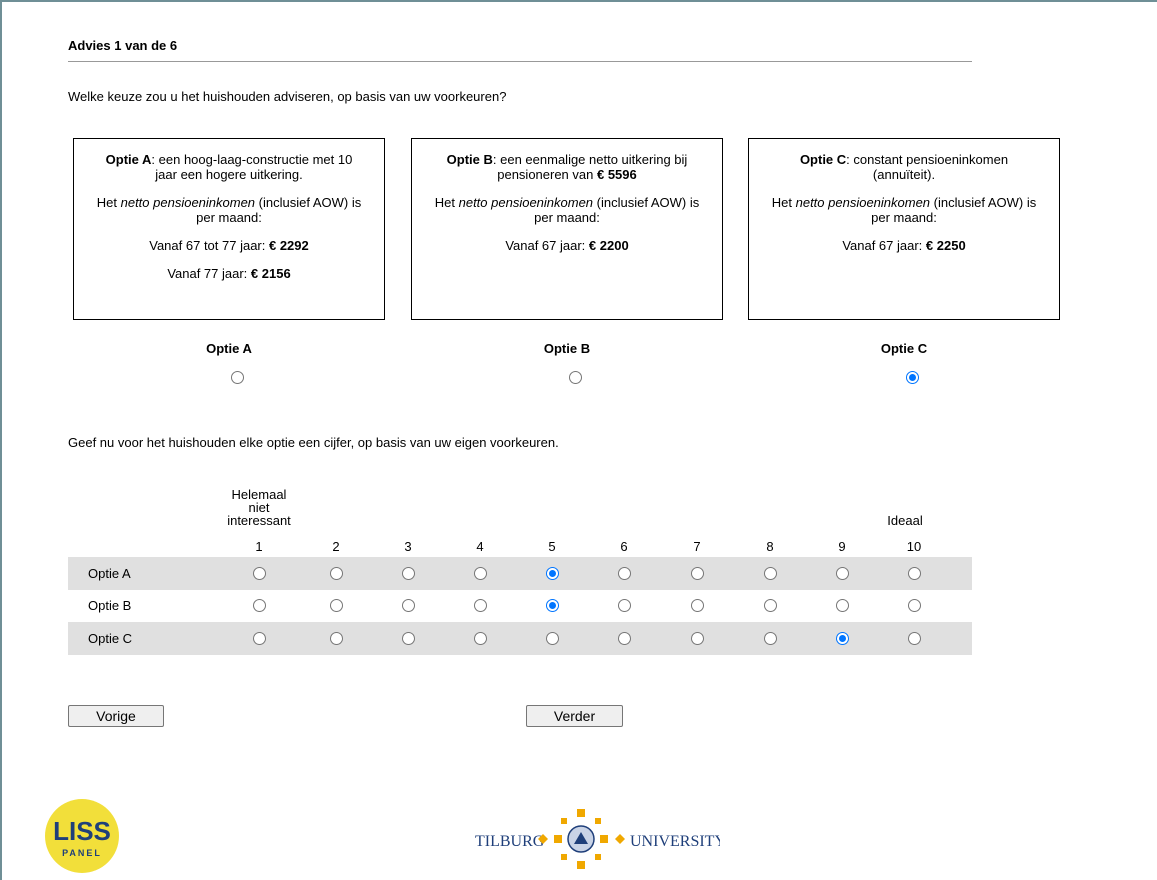 Image resolution: width=1157 pixels, height=880 pixels. Describe the element at coordinates (598, 857) in the screenshot. I see `tilburg-logo-block-br` at that location.